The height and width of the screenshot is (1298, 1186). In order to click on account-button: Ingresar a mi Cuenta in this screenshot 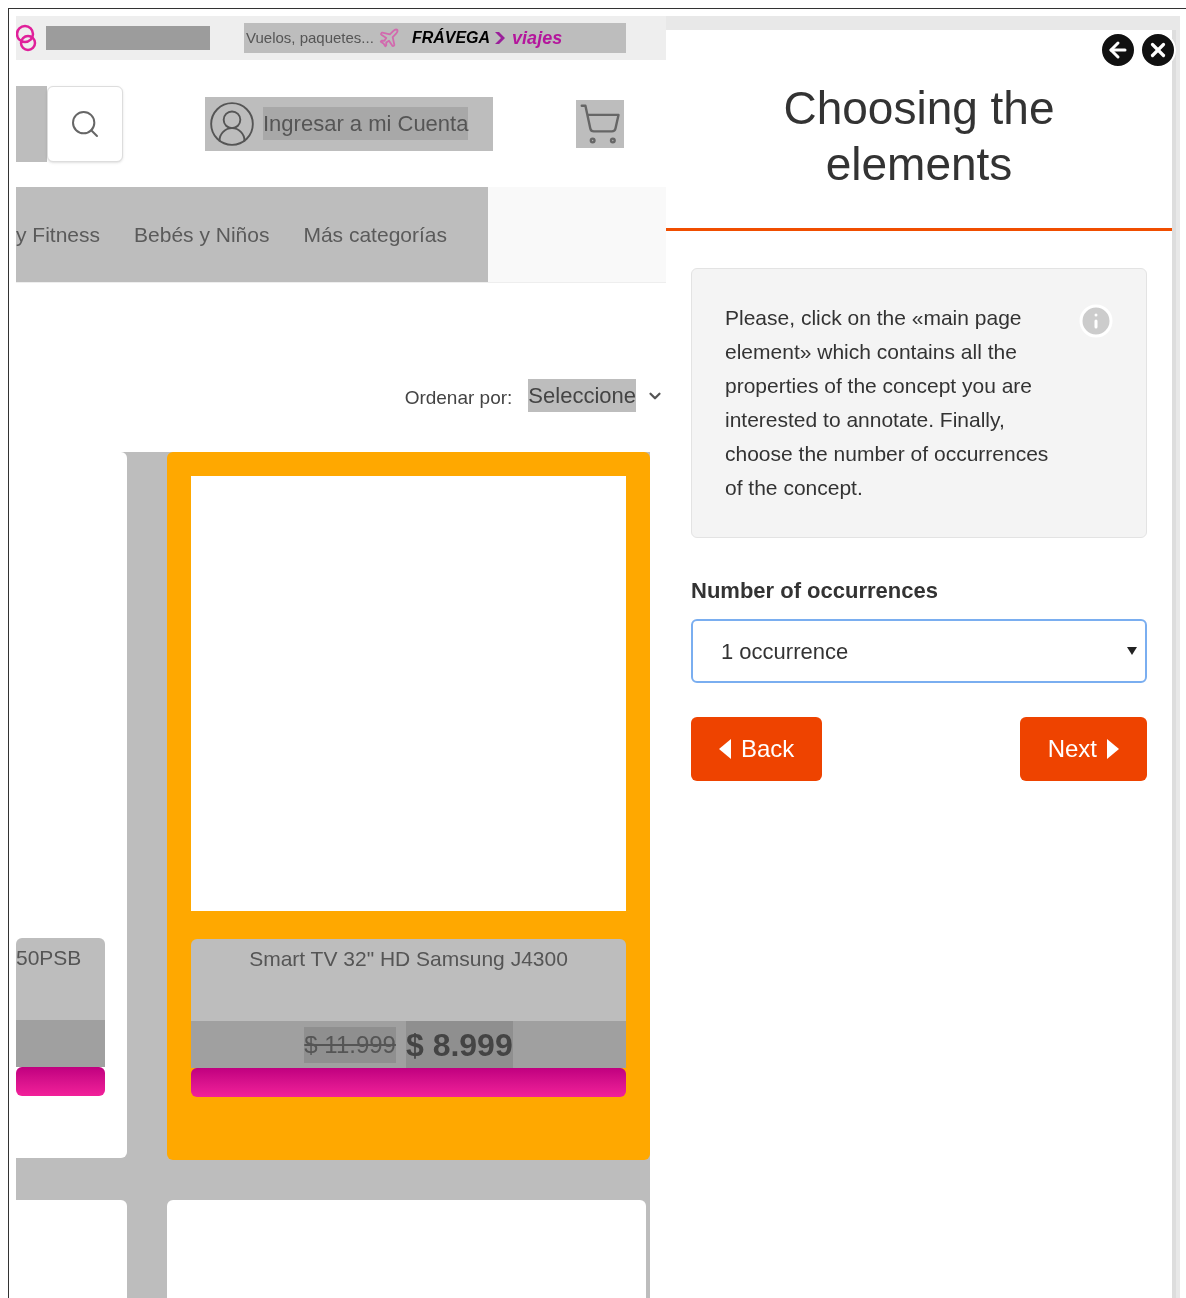, I will do `click(349, 123)`.